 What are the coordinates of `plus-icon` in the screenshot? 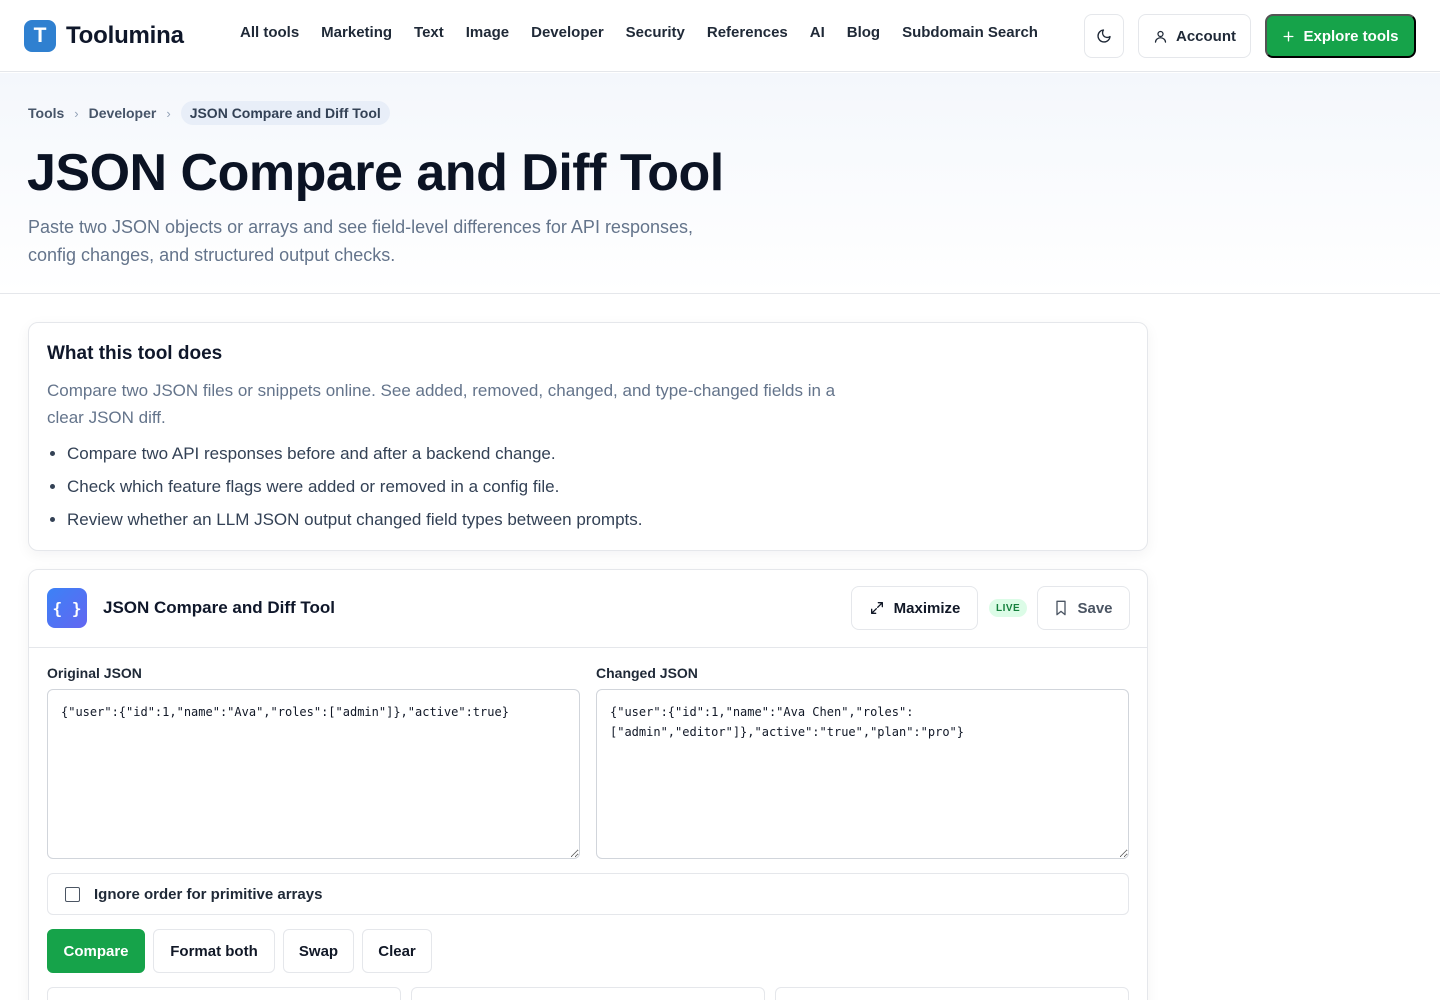 It's located at (1288, 36).